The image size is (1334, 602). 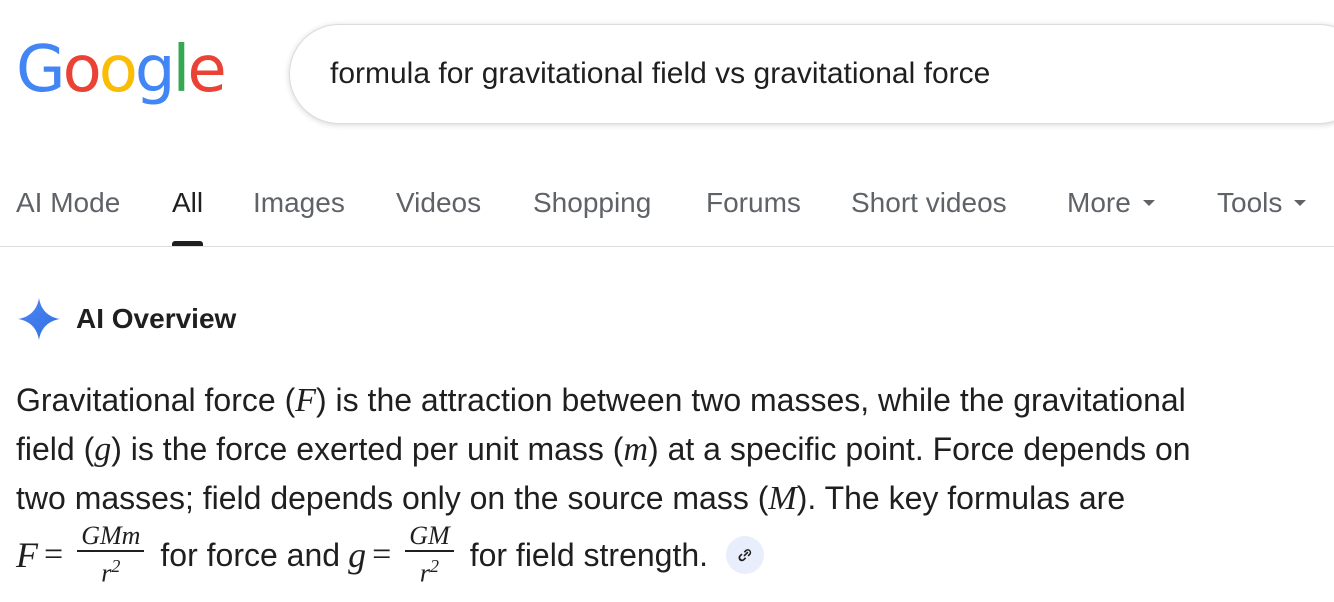 I want to click on ai-overview-header: AI Overview, so click(x=126, y=319).